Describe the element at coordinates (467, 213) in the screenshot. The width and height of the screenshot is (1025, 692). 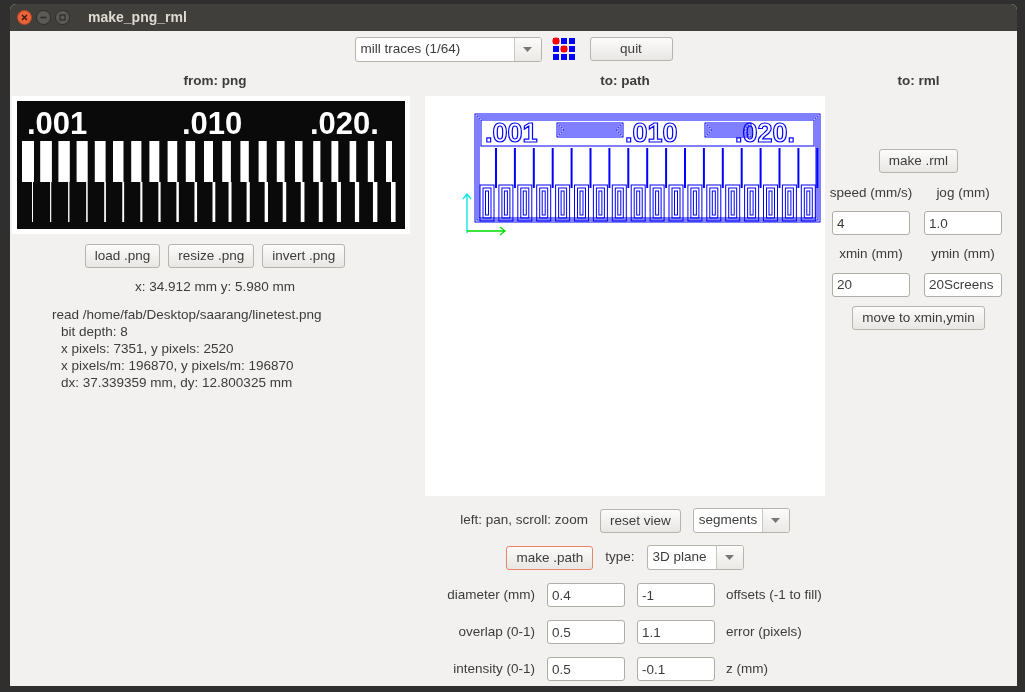
I see `y-axis-arrow` at that location.